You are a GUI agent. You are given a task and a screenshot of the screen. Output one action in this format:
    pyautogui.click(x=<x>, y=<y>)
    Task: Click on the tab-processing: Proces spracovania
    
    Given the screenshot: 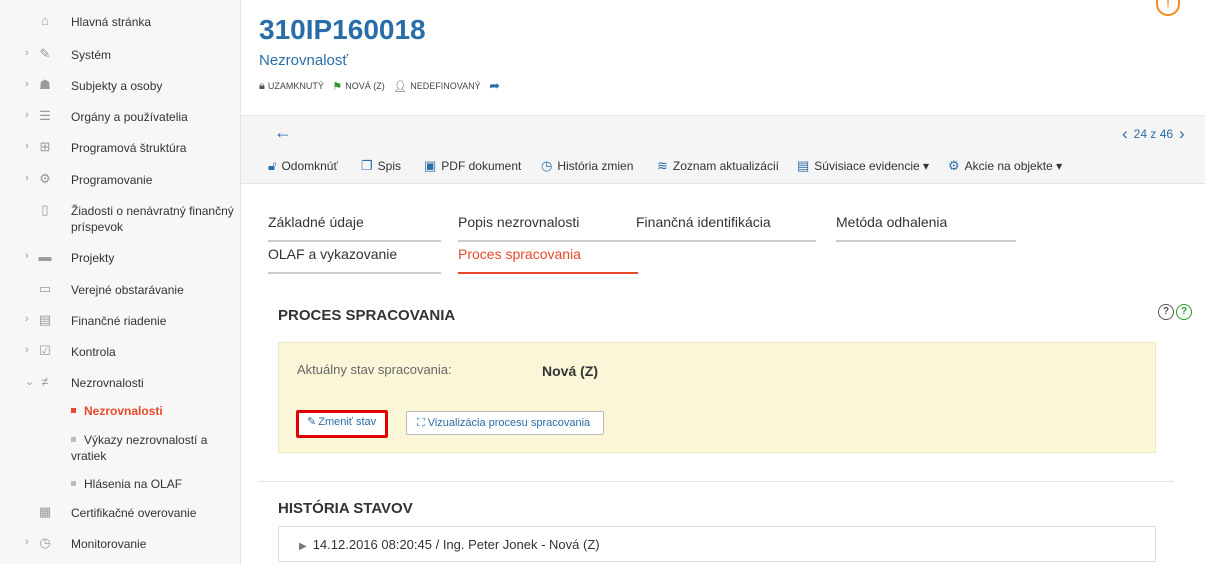 What is the action you would take?
    pyautogui.click(x=548, y=260)
    